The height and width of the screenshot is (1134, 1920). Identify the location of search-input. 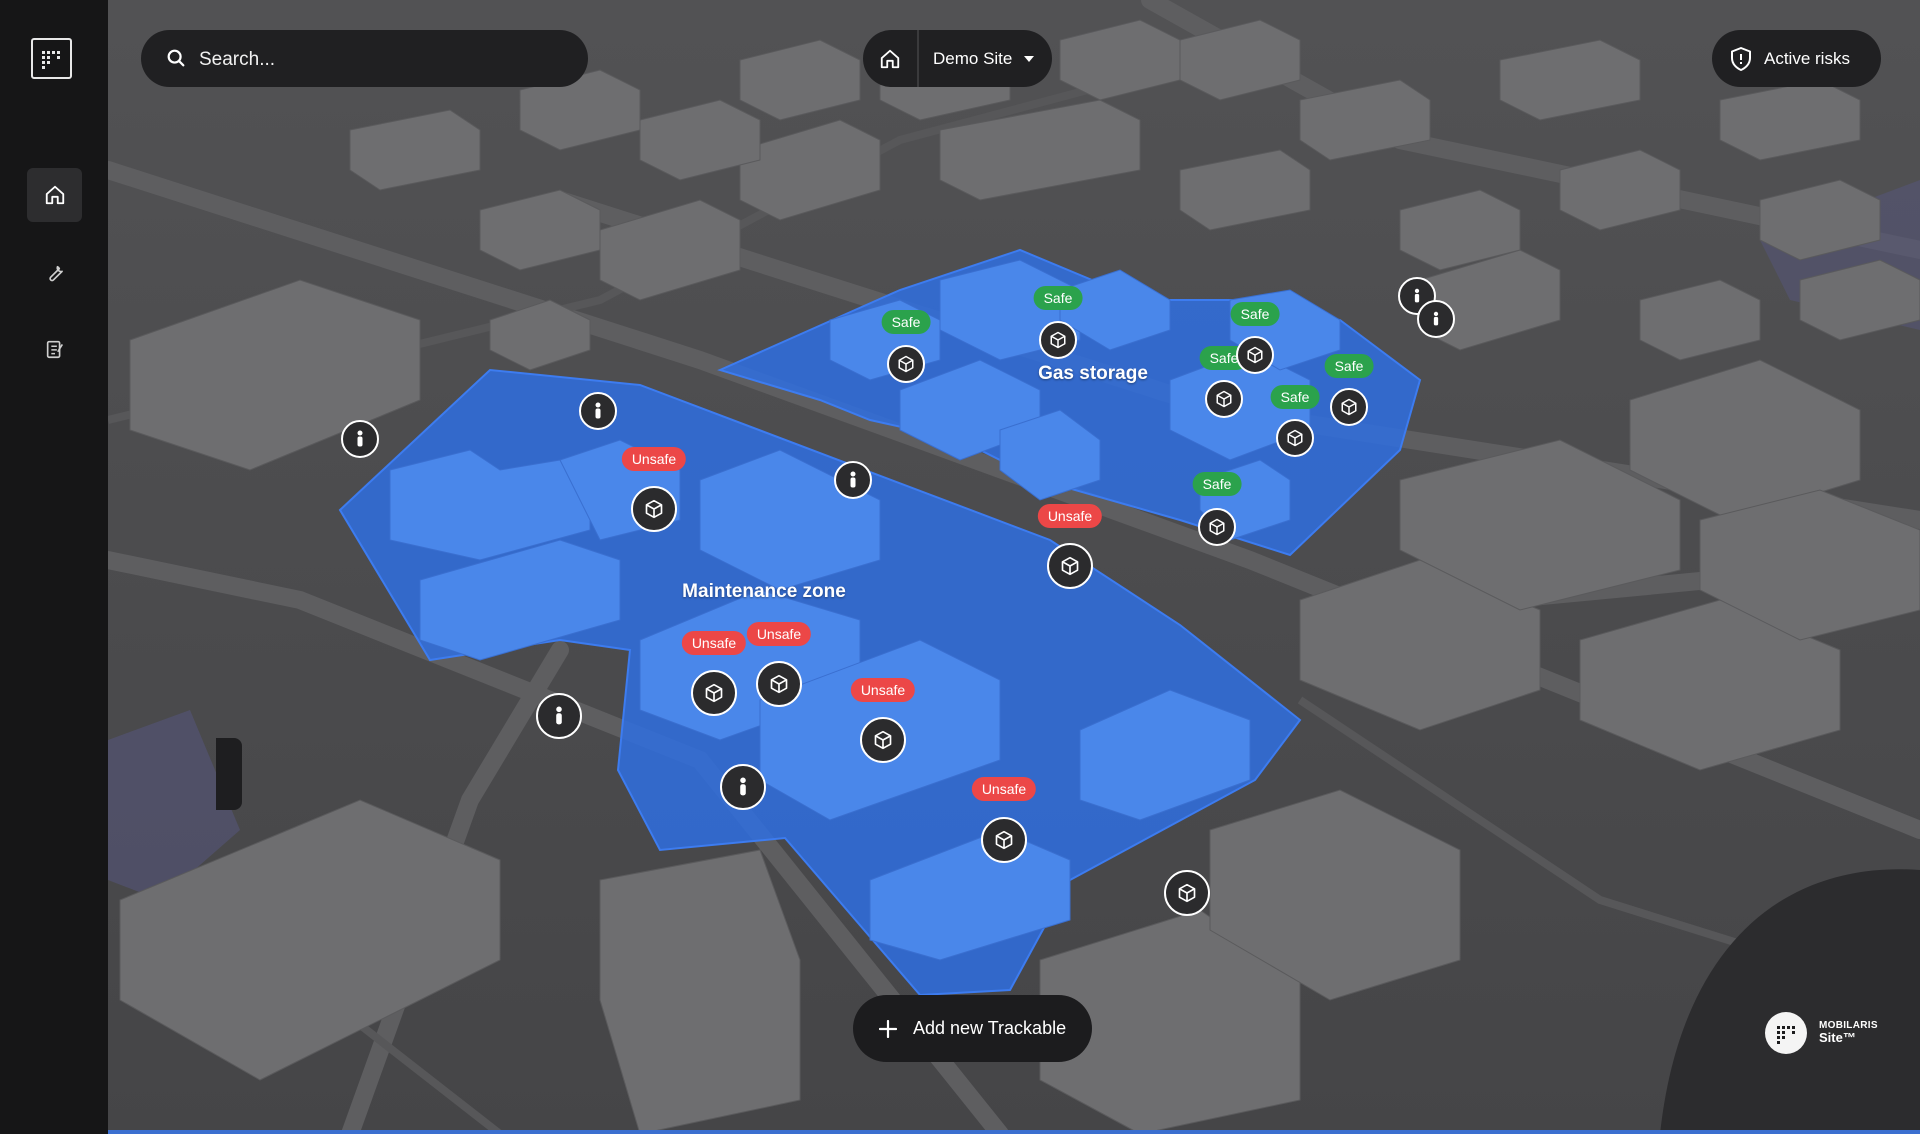
(384, 59).